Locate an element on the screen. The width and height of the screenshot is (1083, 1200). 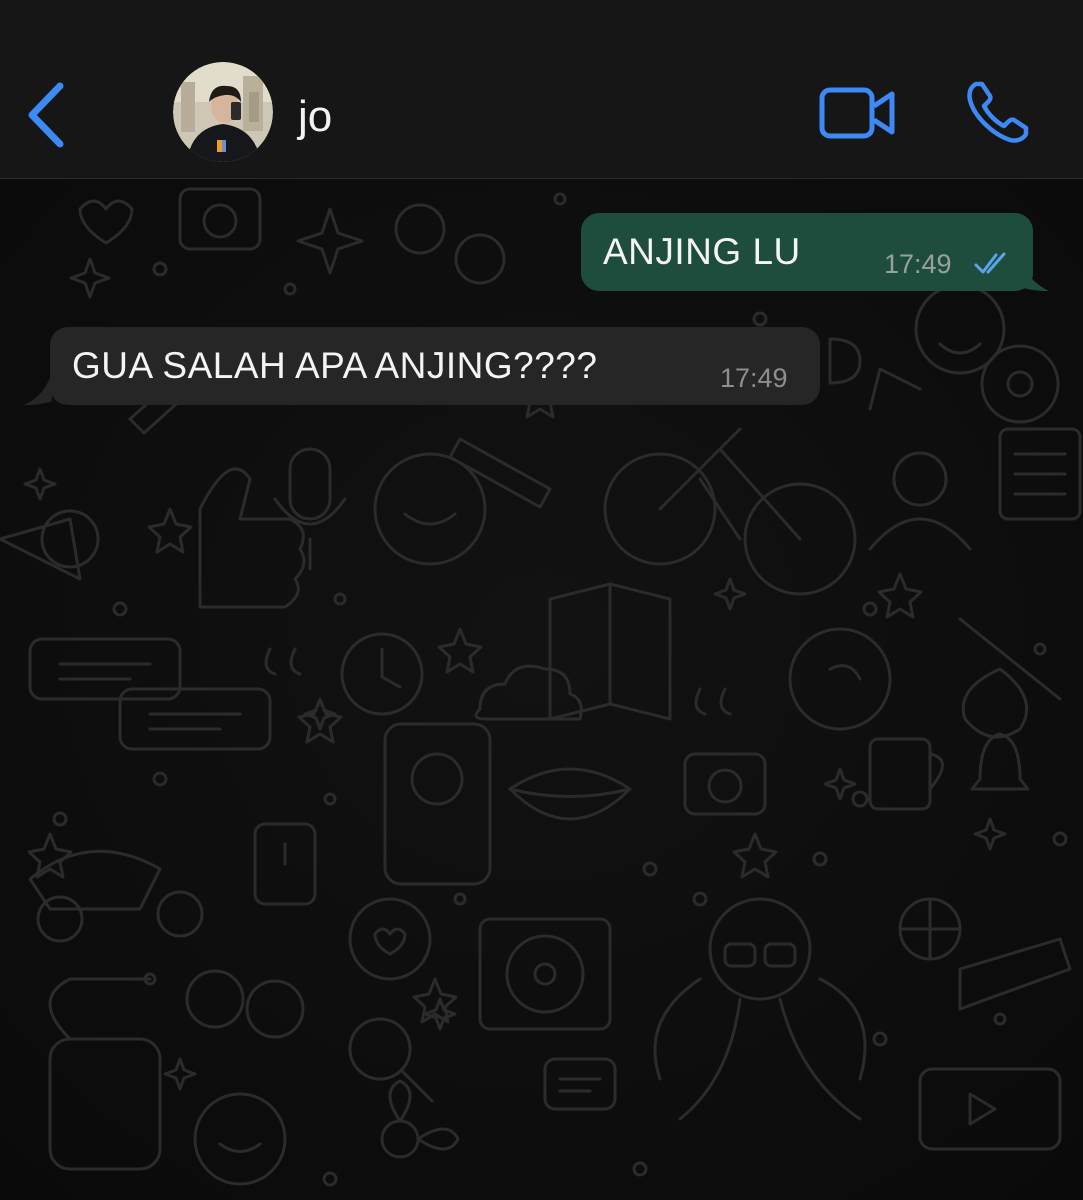
voice-call-button is located at coordinates (997, 113).